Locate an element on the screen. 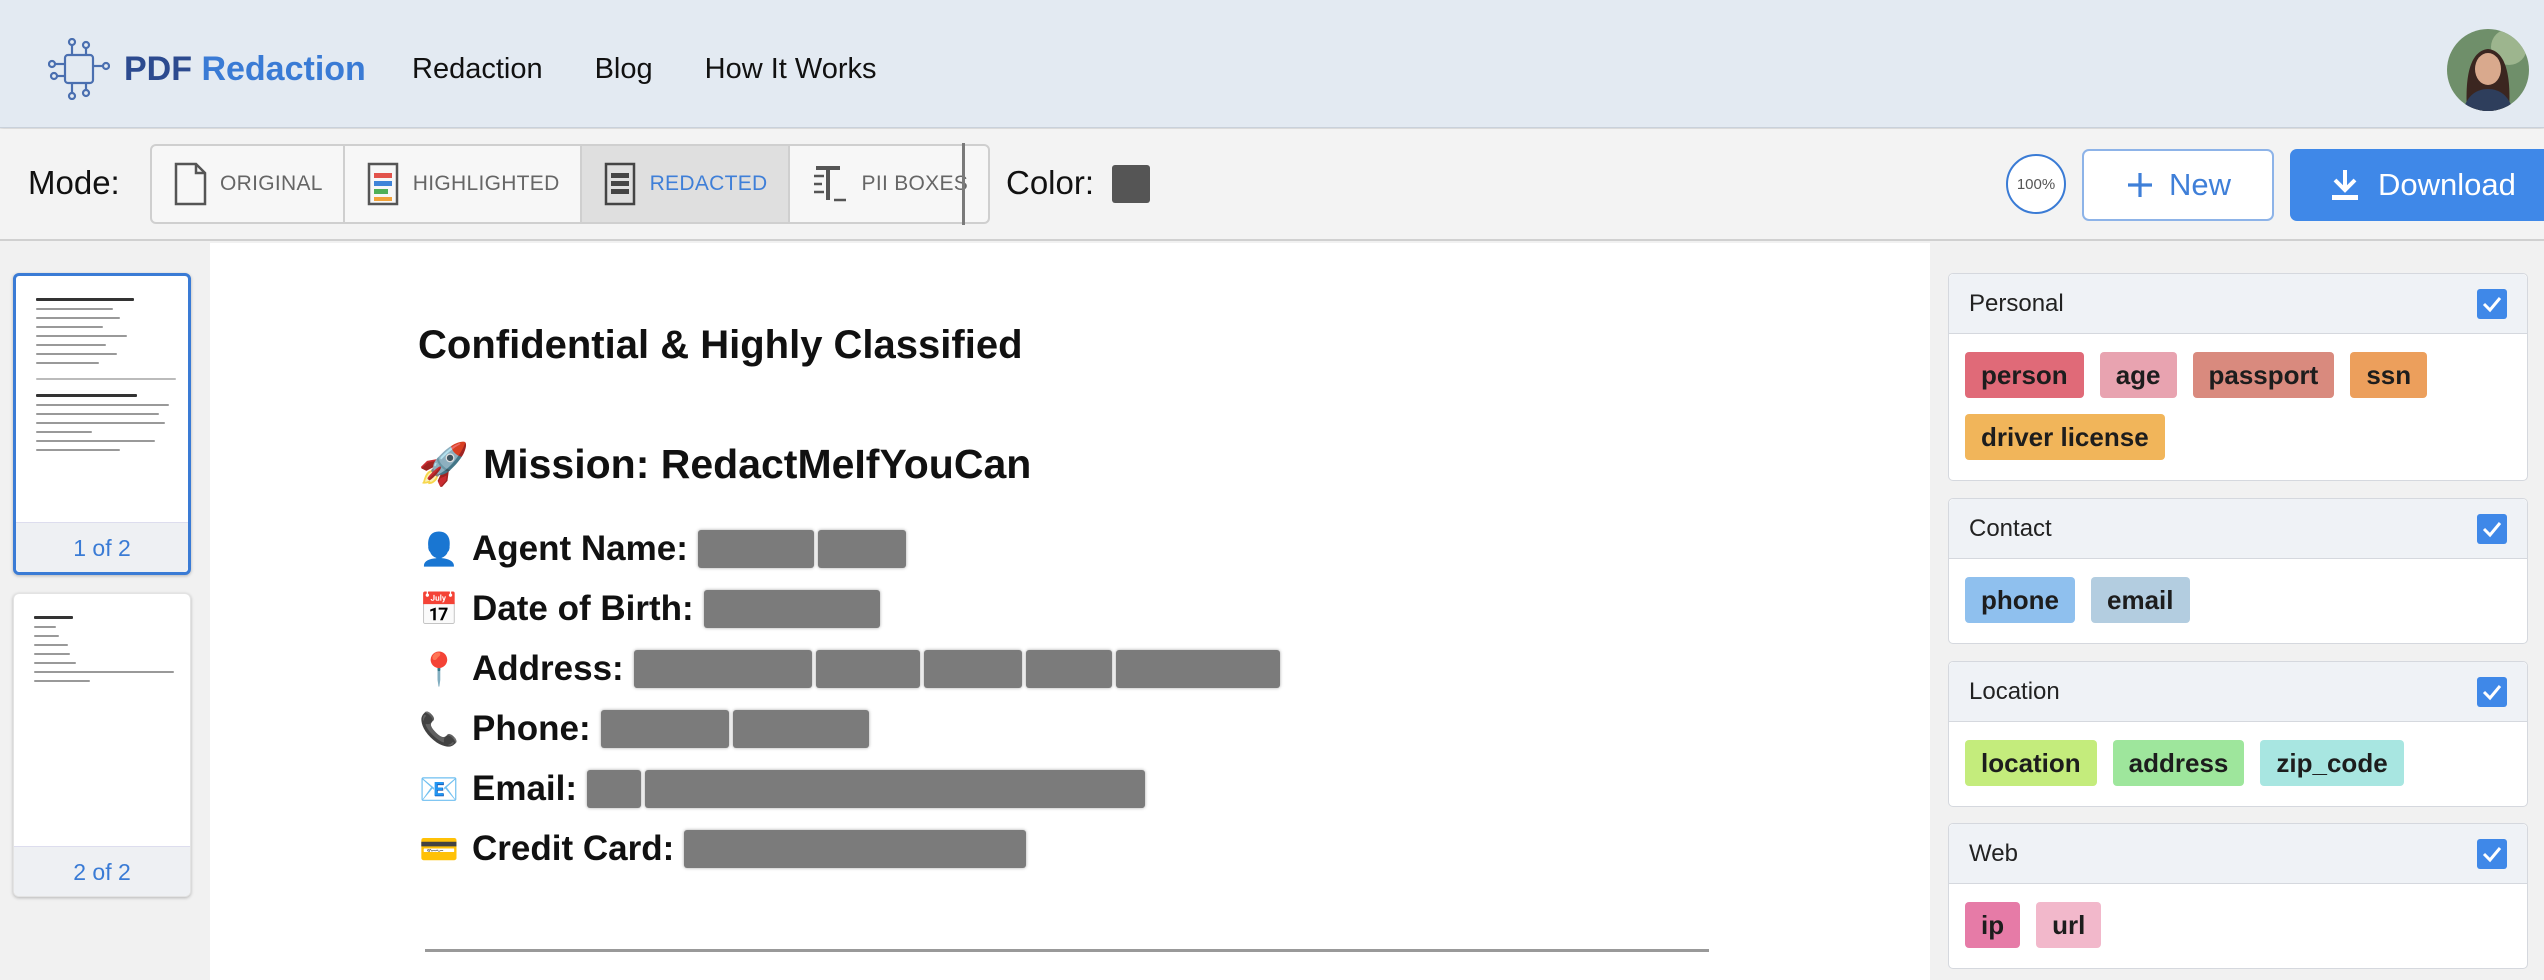  nav-link-blog: Blog is located at coordinates (624, 69).